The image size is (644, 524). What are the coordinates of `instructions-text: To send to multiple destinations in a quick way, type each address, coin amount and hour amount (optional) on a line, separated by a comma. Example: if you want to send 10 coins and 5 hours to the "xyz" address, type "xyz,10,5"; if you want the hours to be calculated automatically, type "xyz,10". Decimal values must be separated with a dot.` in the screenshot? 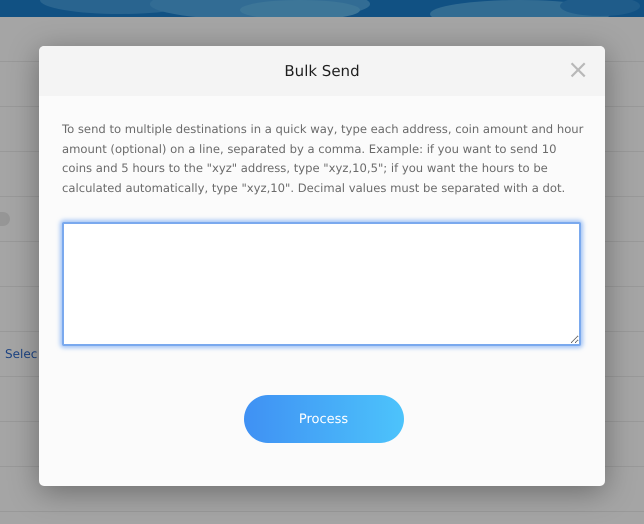 It's located at (323, 158).